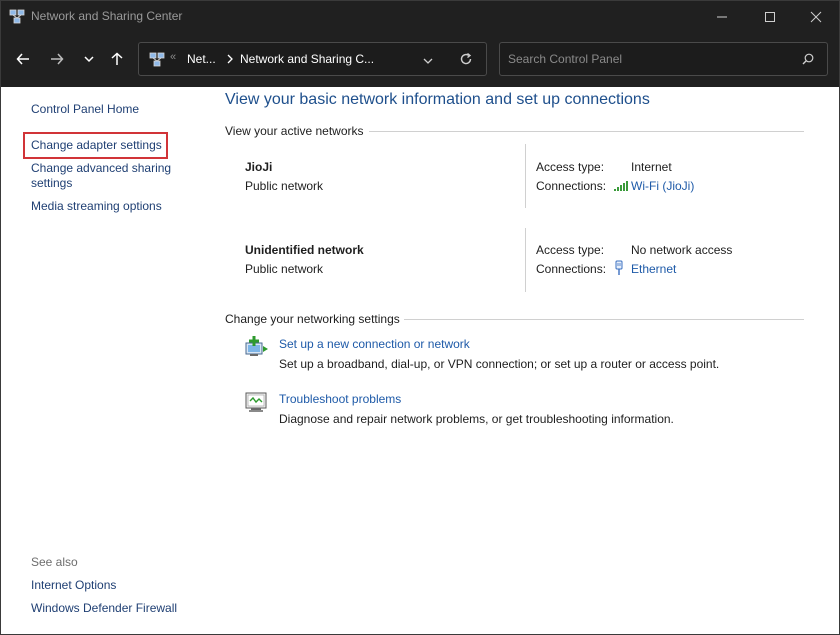 The image size is (840, 635). Describe the element at coordinates (653, 269) in the screenshot. I see `ethernet-connection-link: Ethernet` at that location.